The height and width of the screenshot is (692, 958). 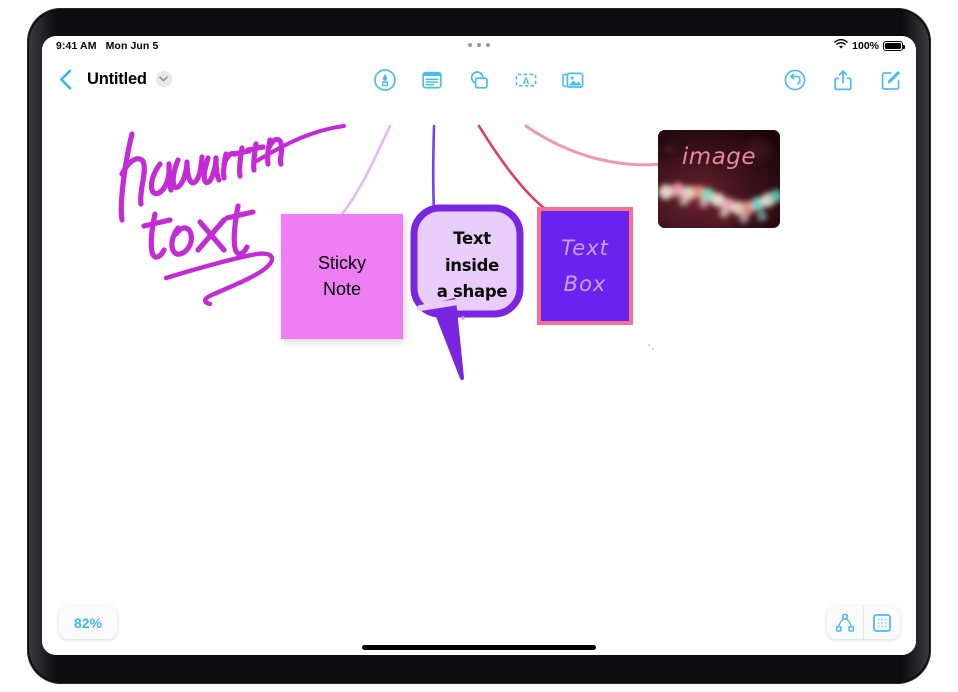 What do you see at coordinates (585, 266) in the screenshot?
I see `text-box-object: Text Box` at bounding box center [585, 266].